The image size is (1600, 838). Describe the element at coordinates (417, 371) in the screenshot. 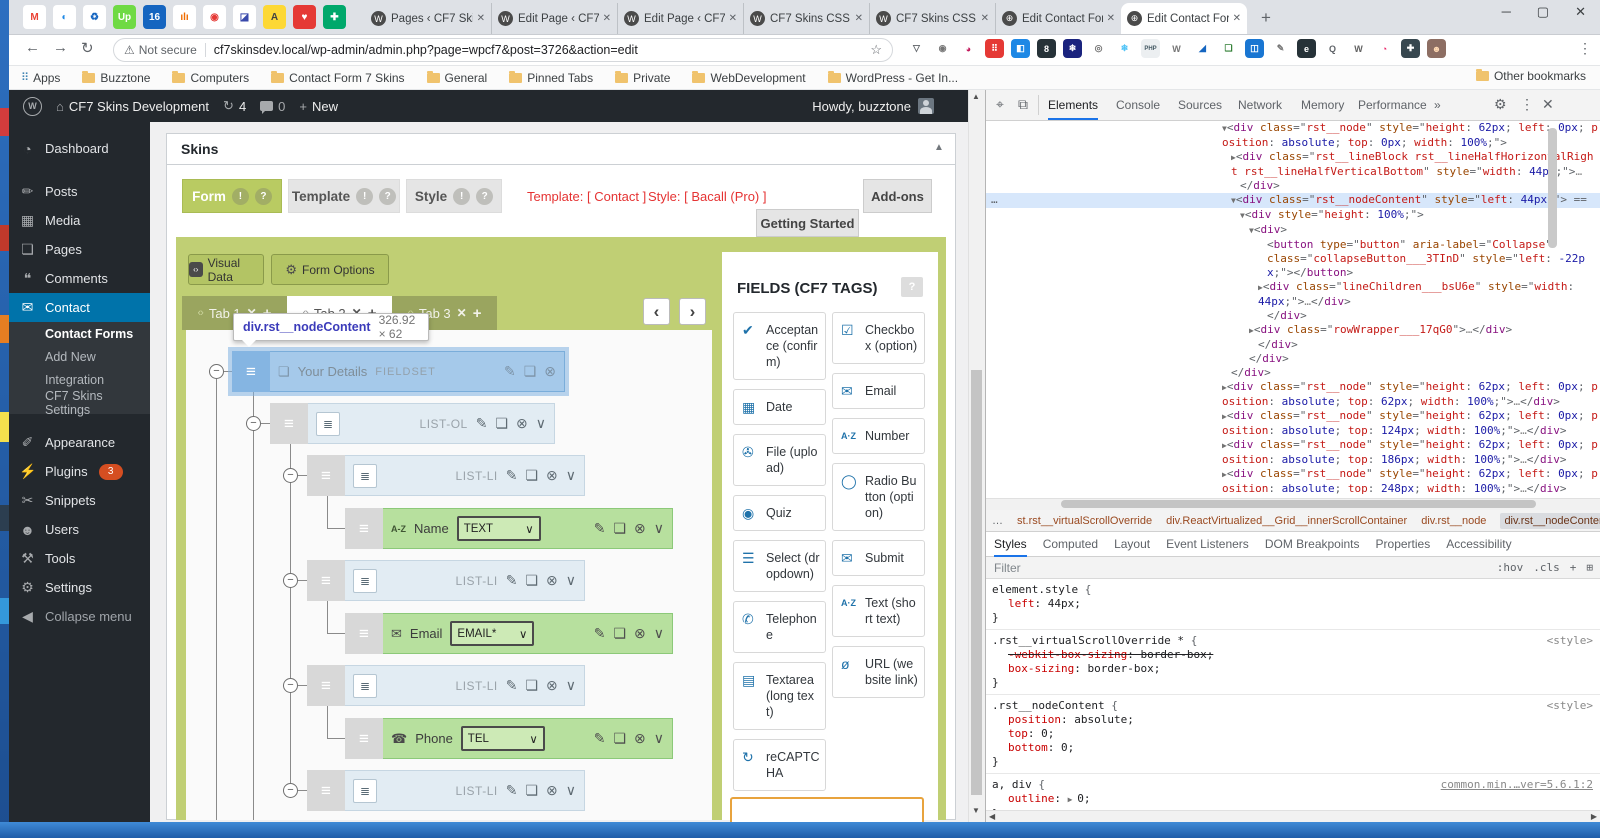

I see `node-content: ❏ Your Details FIELDSET ✎ ❏ ⊗` at that location.